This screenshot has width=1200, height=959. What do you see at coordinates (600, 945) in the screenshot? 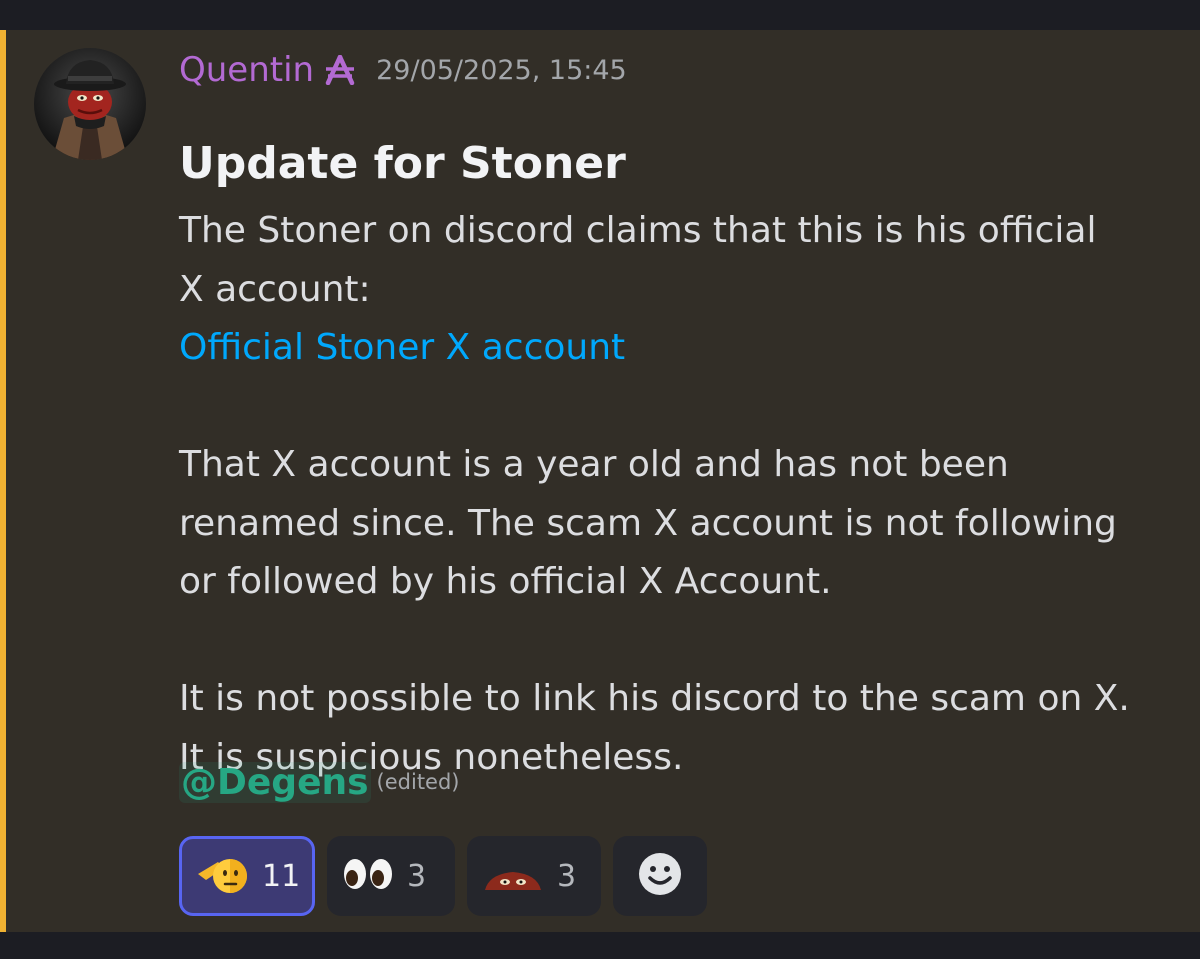
I see `bottom-bar` at bounding box center [600, 945].